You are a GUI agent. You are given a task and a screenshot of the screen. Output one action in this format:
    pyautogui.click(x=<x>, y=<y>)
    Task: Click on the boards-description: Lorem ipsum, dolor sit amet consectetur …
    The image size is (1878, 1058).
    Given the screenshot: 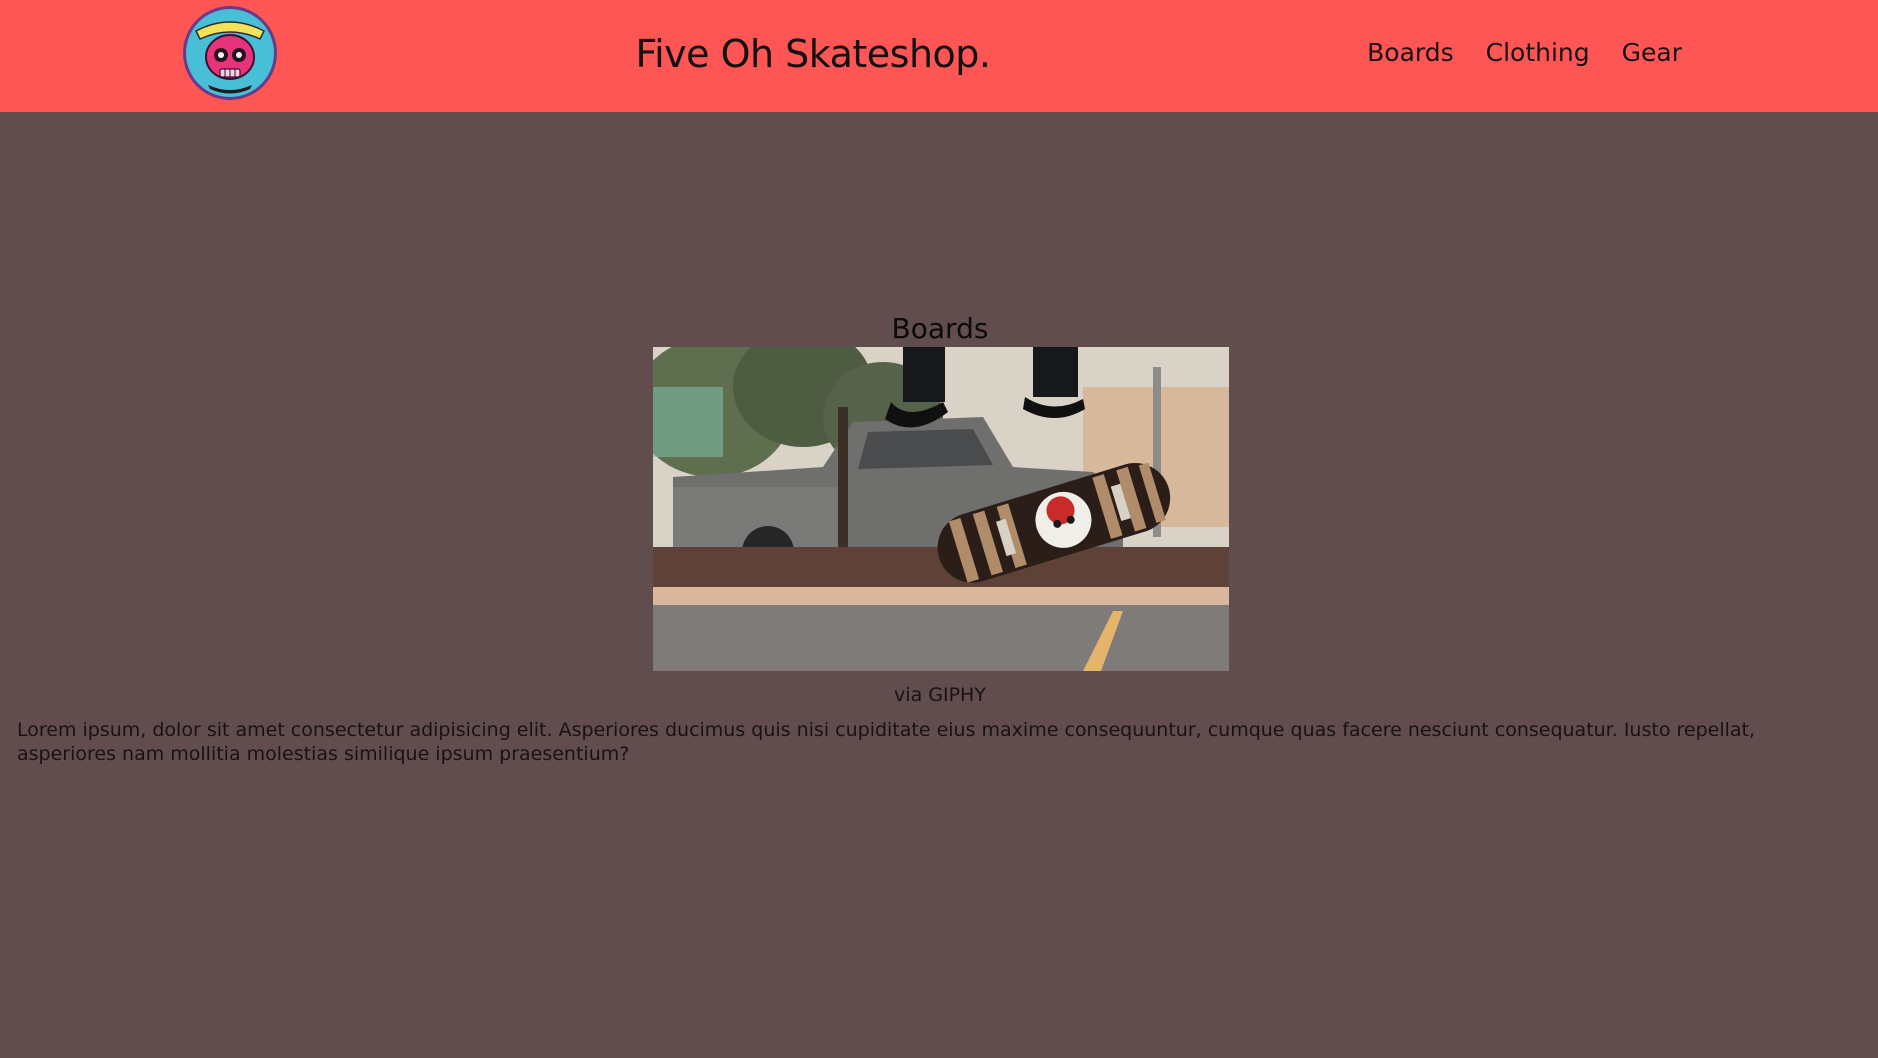 What is the action you would take?
    pyautogui.click(x=886, y=742)
    